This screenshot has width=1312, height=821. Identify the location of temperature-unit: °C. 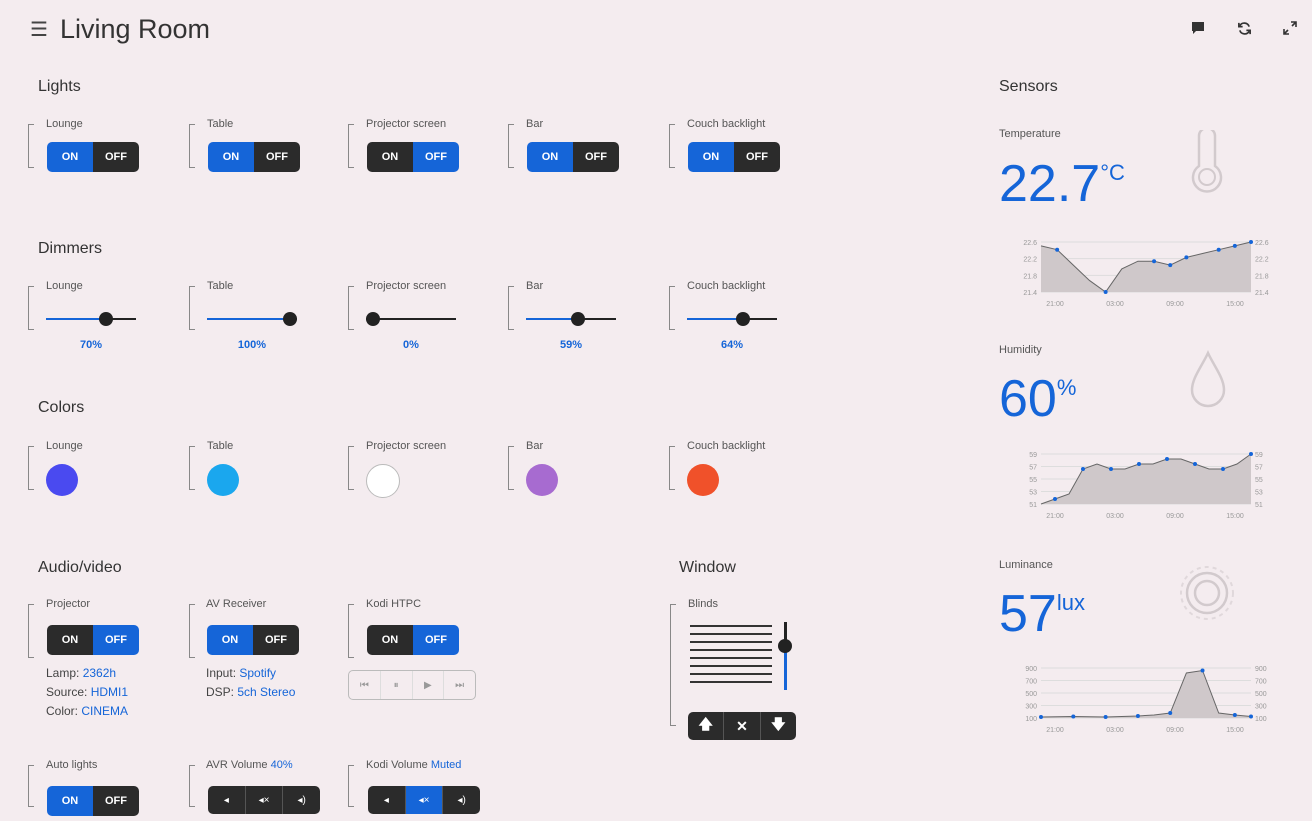
(1112, 172).